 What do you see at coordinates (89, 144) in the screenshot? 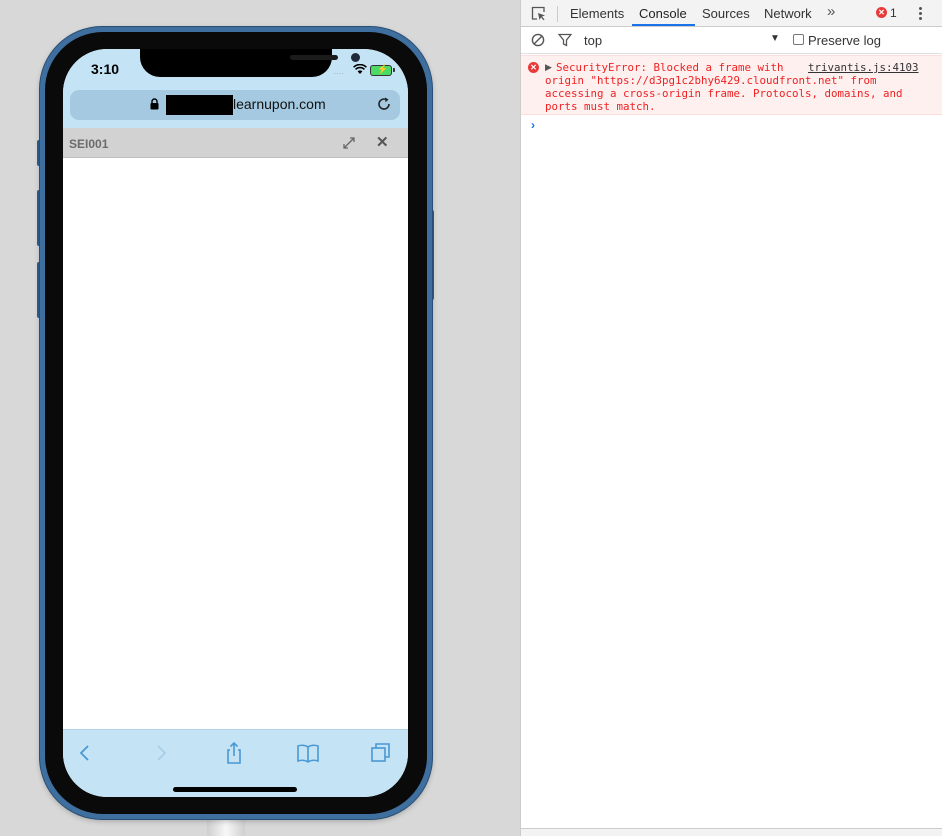
I see `lightbox-title: SEI001` at bounding box center [89, 144].